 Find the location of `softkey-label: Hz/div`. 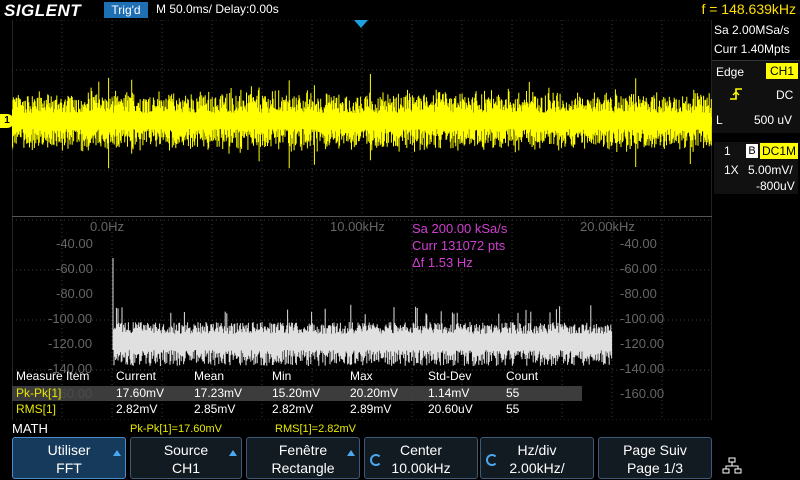

softkey-label: Hz/div is located at coordinates (537, 450).